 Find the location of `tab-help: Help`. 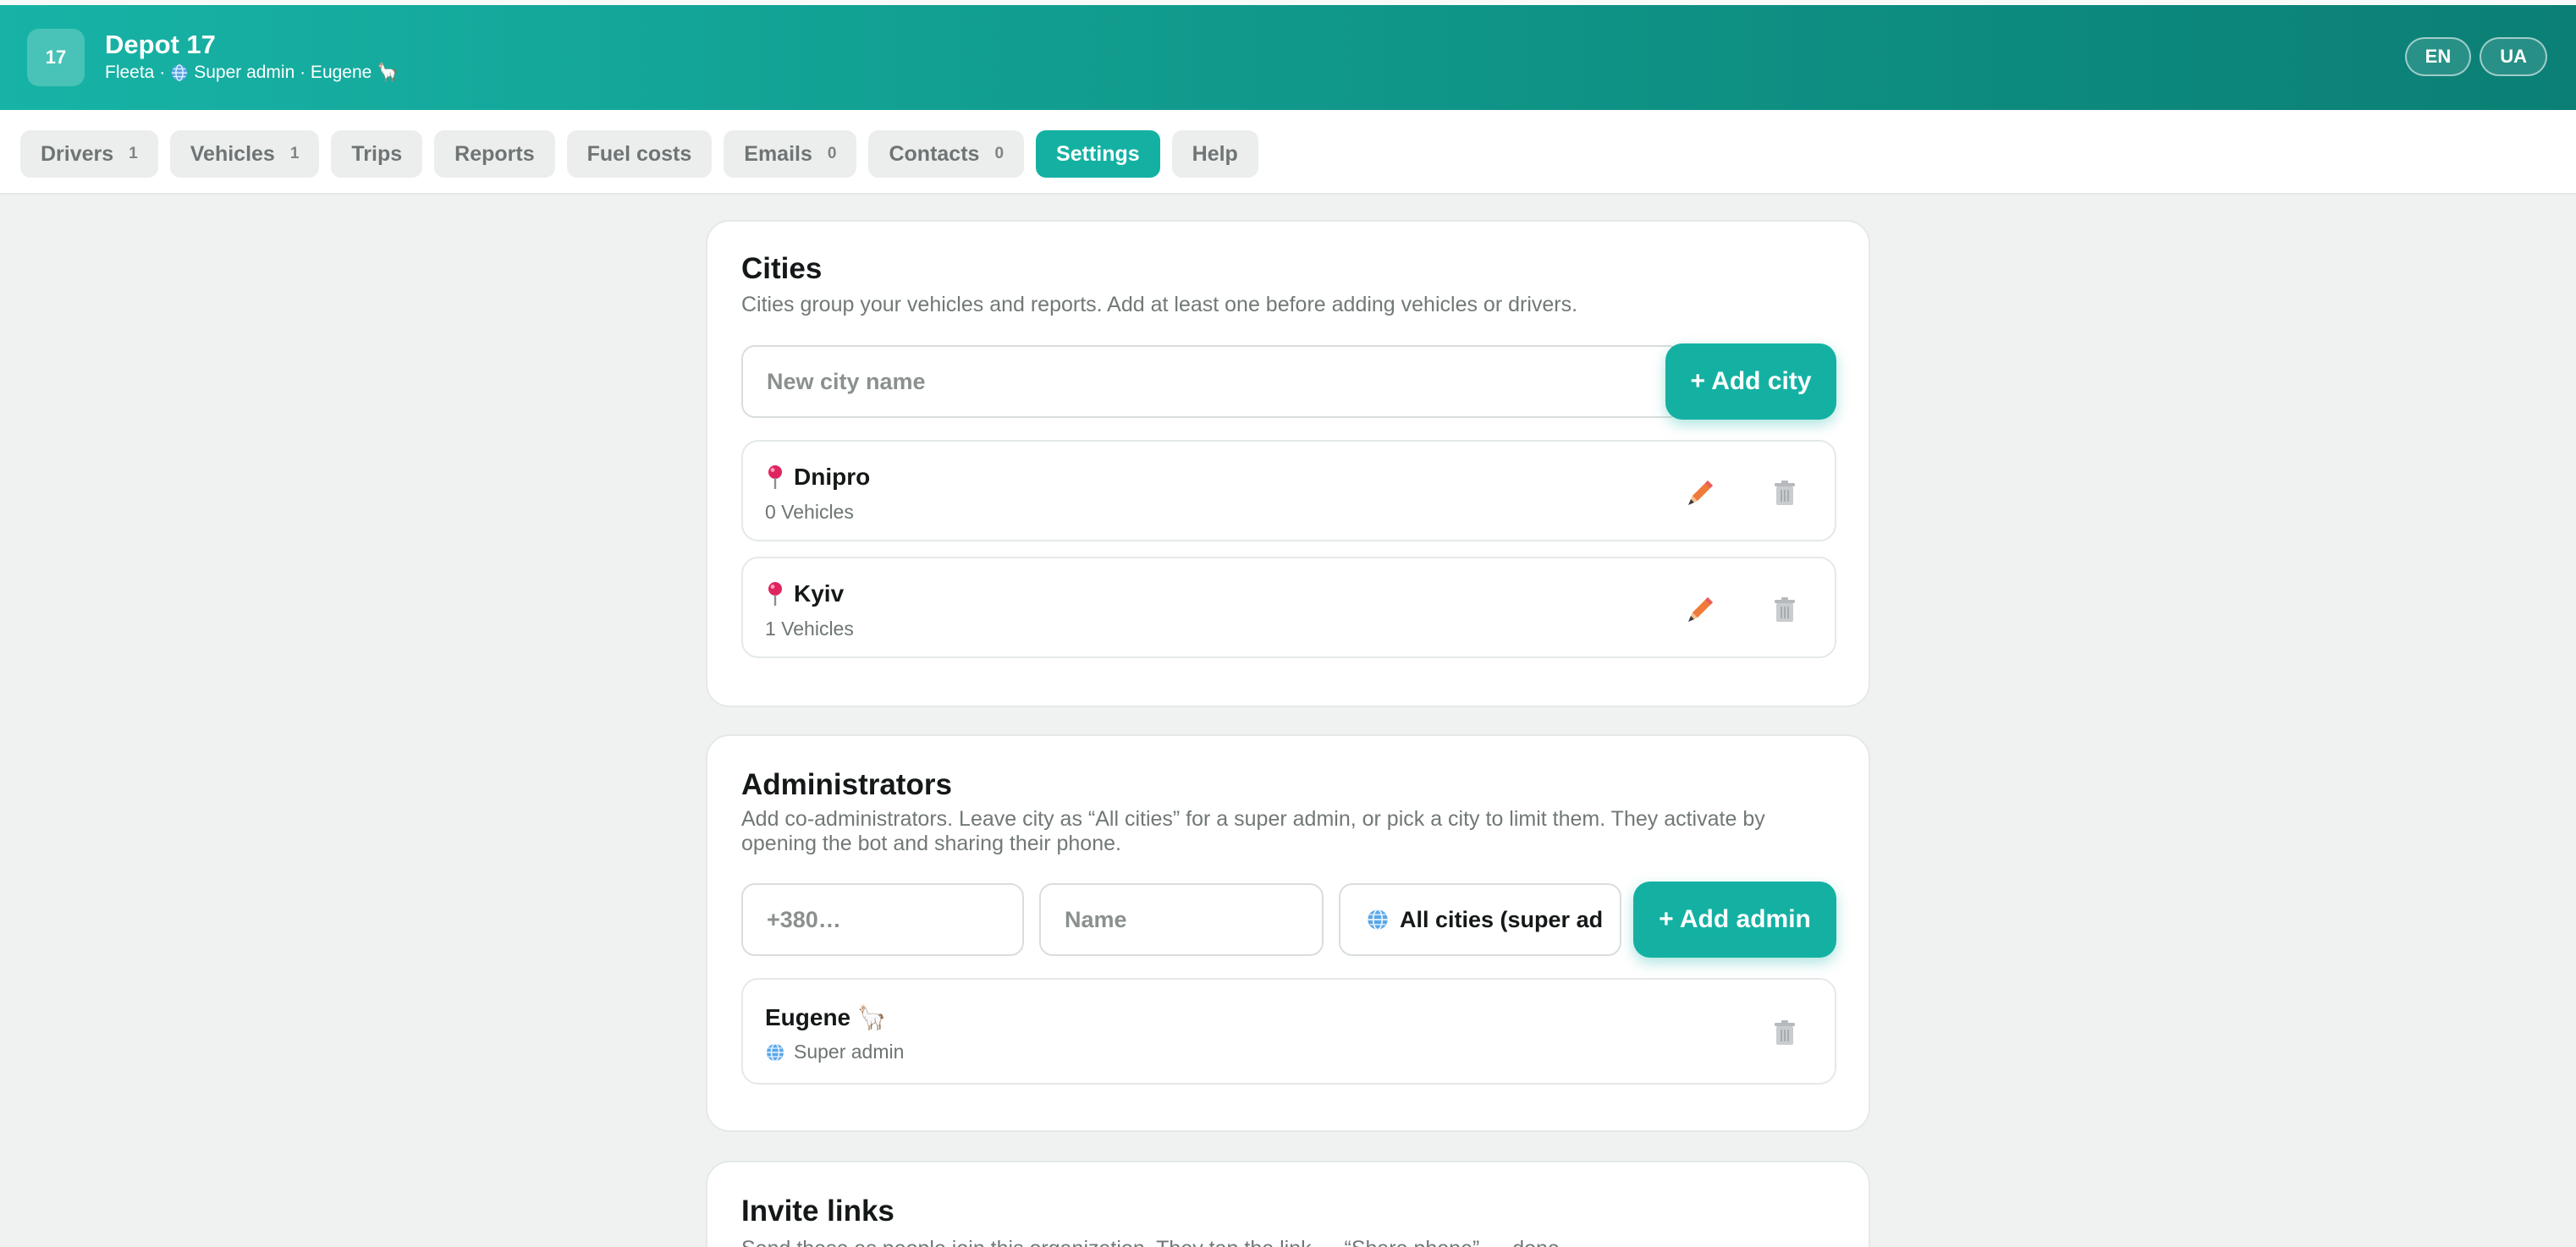

tab-help: Help is located at coordinates (1214, 154).